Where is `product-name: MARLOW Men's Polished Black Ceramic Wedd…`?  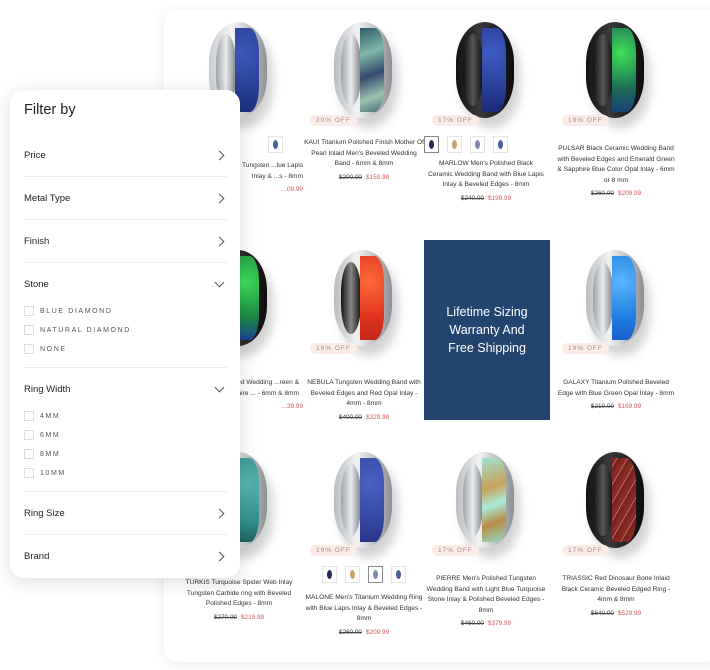 product-name: MARLOW Men's Polished Black Ceramic Wedd… is located at coordinates (486, 175).